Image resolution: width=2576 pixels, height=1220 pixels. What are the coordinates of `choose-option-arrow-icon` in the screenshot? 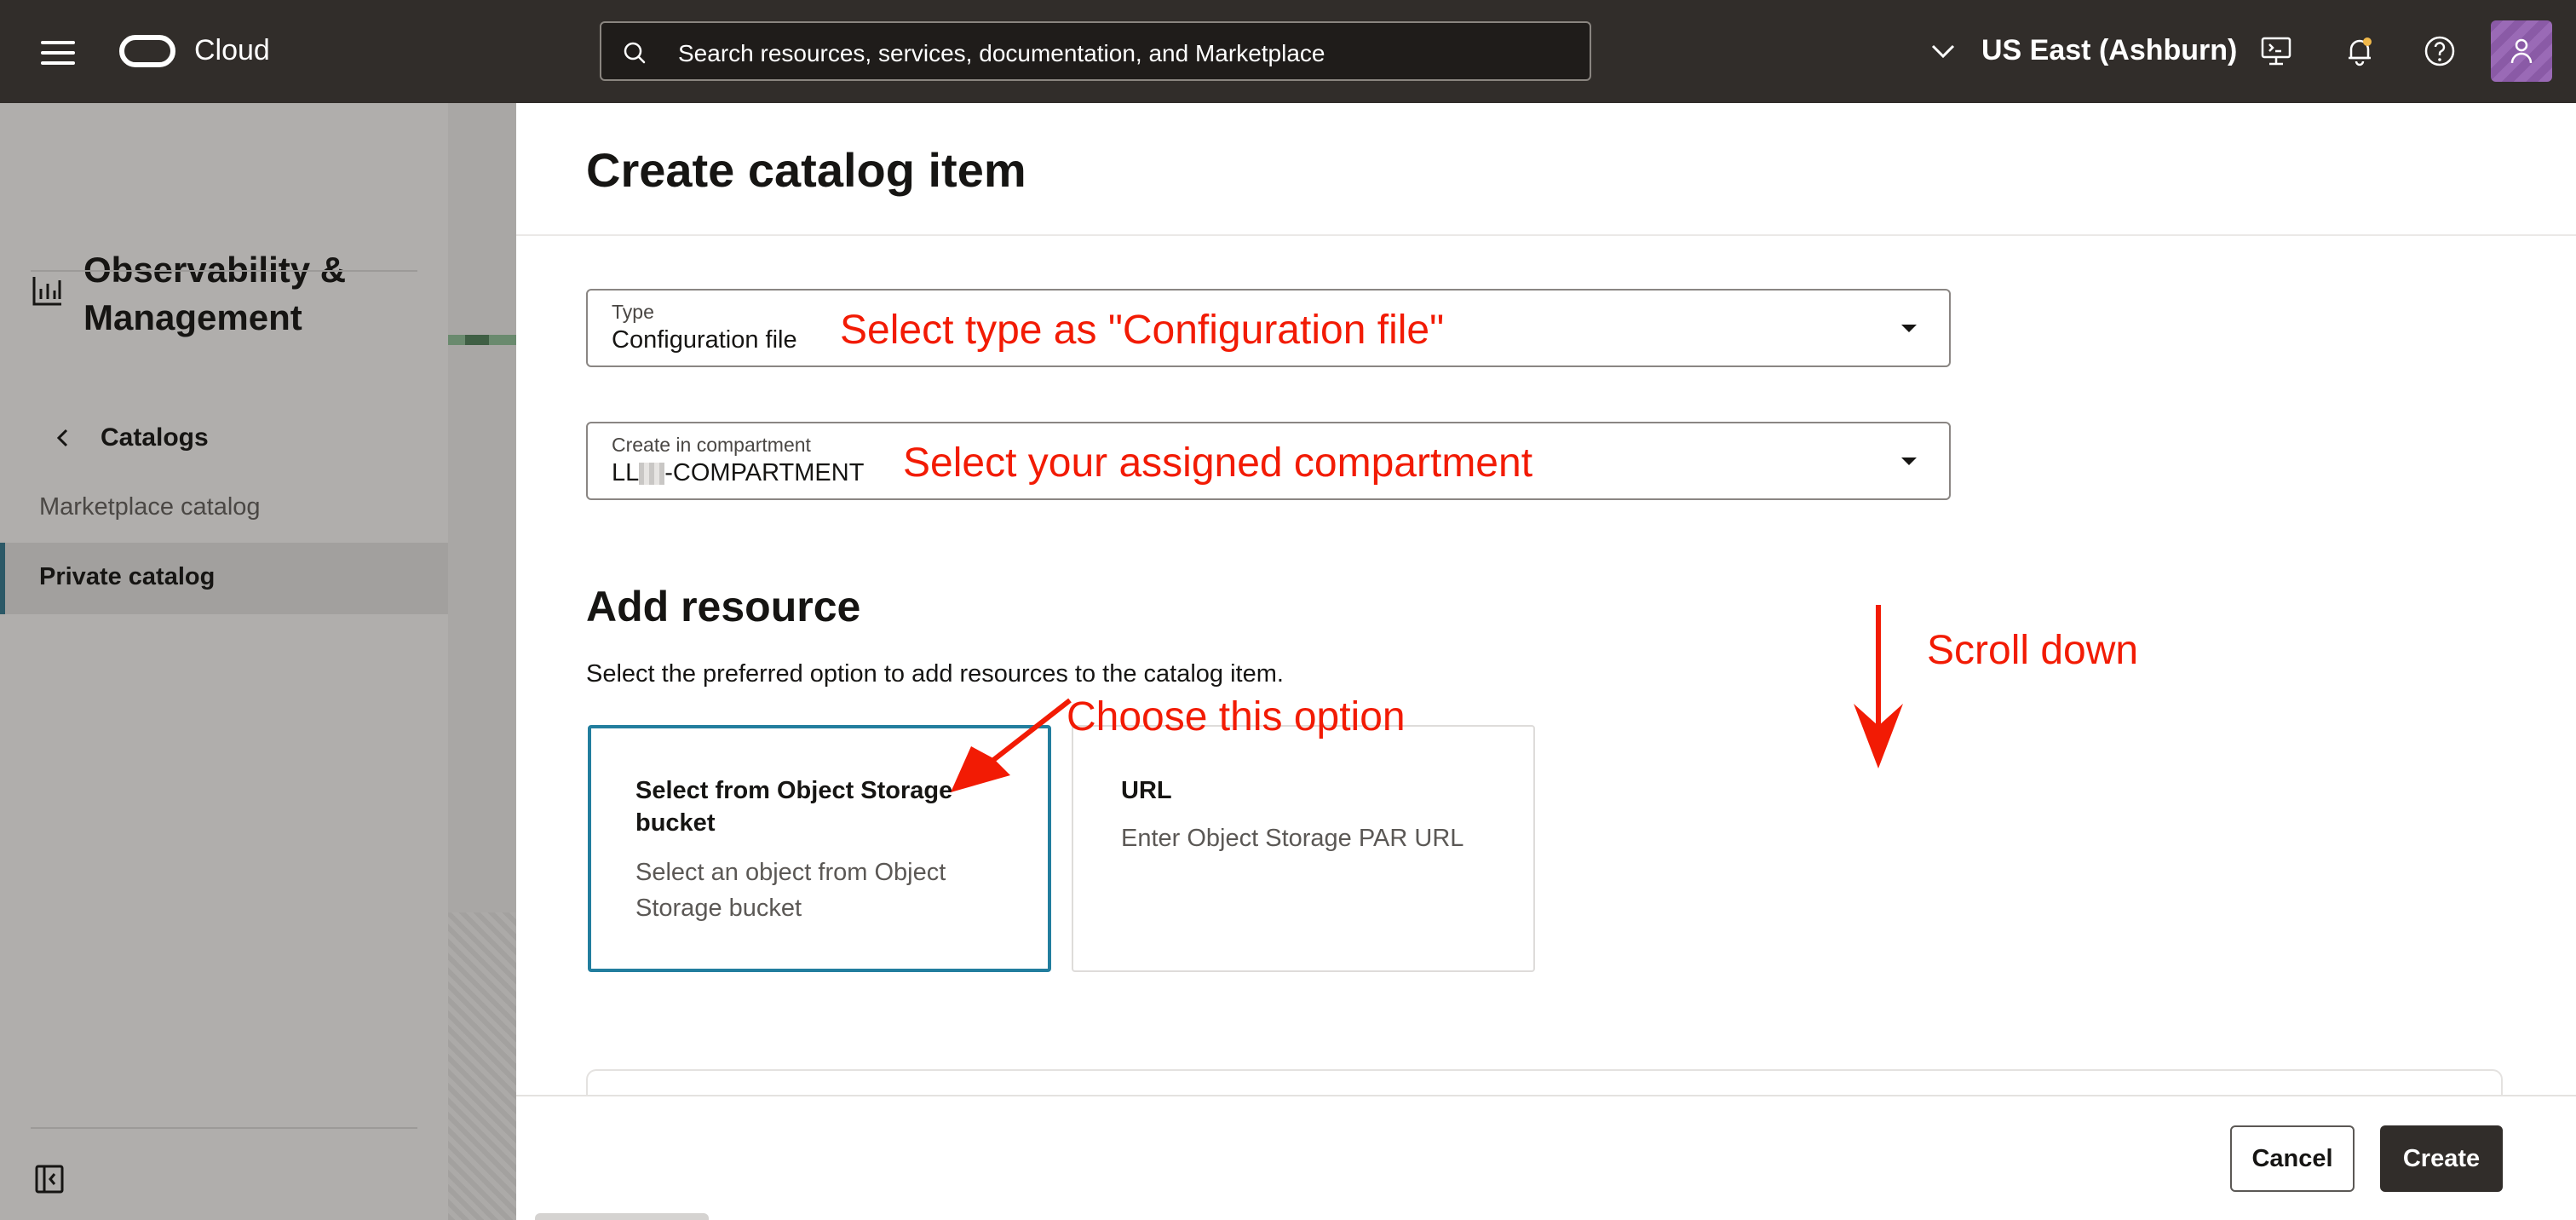 It's located at (1012, 745).